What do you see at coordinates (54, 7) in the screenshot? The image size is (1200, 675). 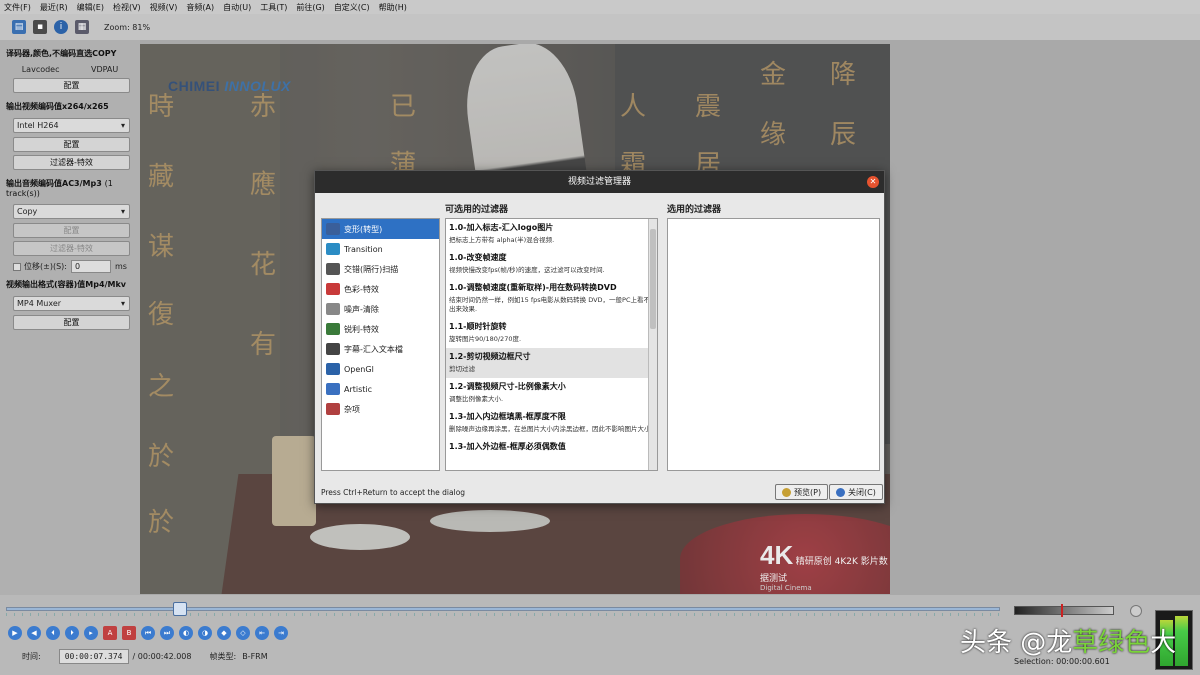 I see `menu-recent: 最近(R)` at bounding box center [54, 7].